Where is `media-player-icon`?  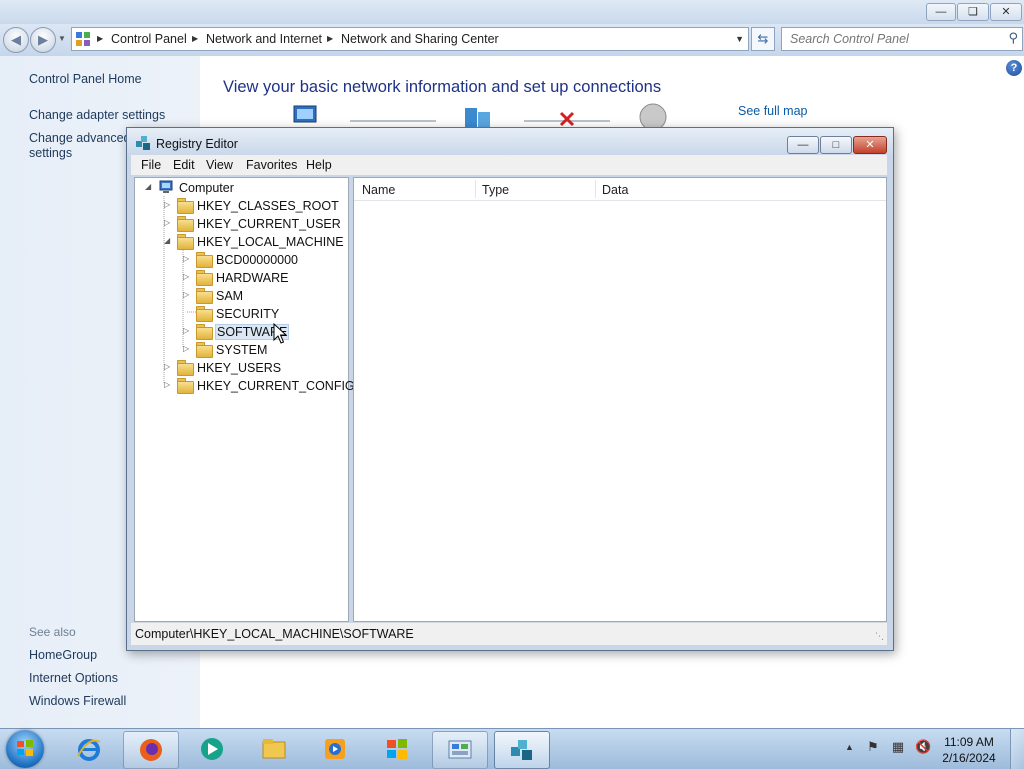 media-player-icon is located at coordinates (335, 749).